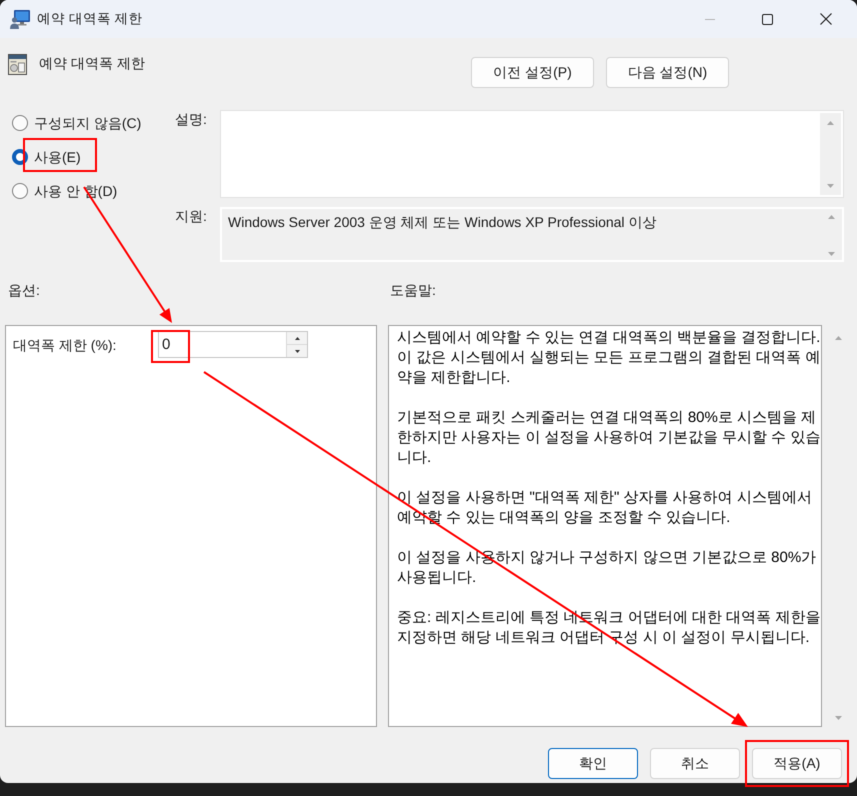 This screenshot has height=796, width=857. I want to click on previous-setting-button: 이전 설정(P), so click(532, 72).